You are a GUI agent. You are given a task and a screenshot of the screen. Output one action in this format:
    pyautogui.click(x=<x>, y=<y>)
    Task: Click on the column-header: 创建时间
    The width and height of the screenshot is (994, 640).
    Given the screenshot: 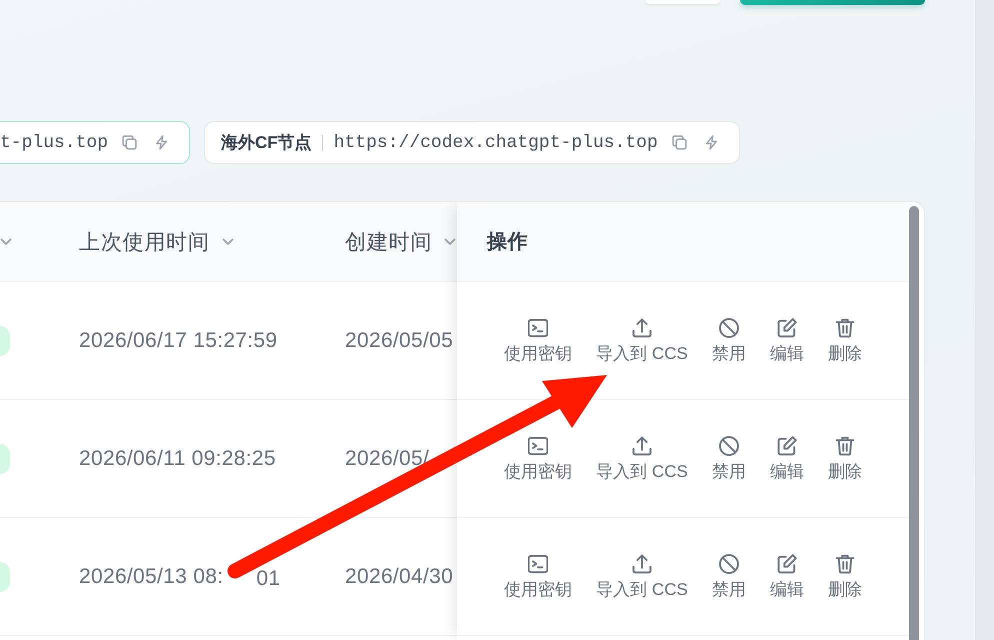 What is the action you would take?
    pyautogui.click(x=388, y=243)
    